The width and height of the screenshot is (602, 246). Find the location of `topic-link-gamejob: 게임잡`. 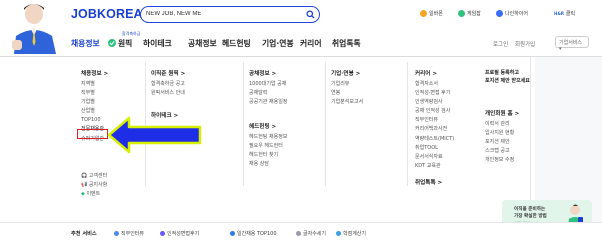

topic-link-gamejob: 게임잡 is located at coordinates (469, 13).